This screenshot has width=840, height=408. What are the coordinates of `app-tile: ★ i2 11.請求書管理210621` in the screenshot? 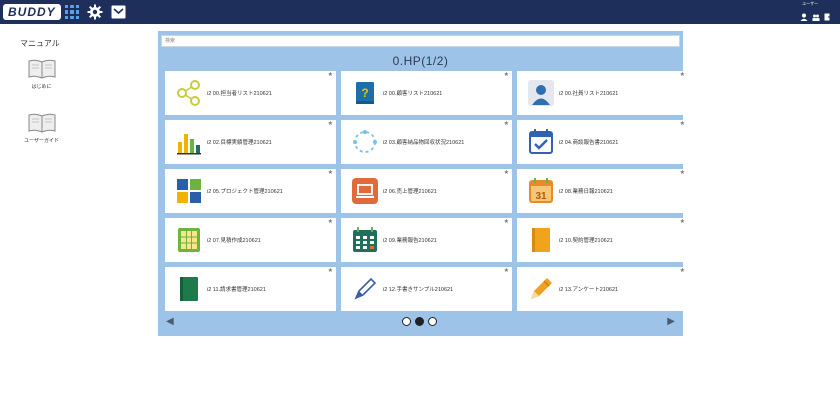 It's located at (250, 289).